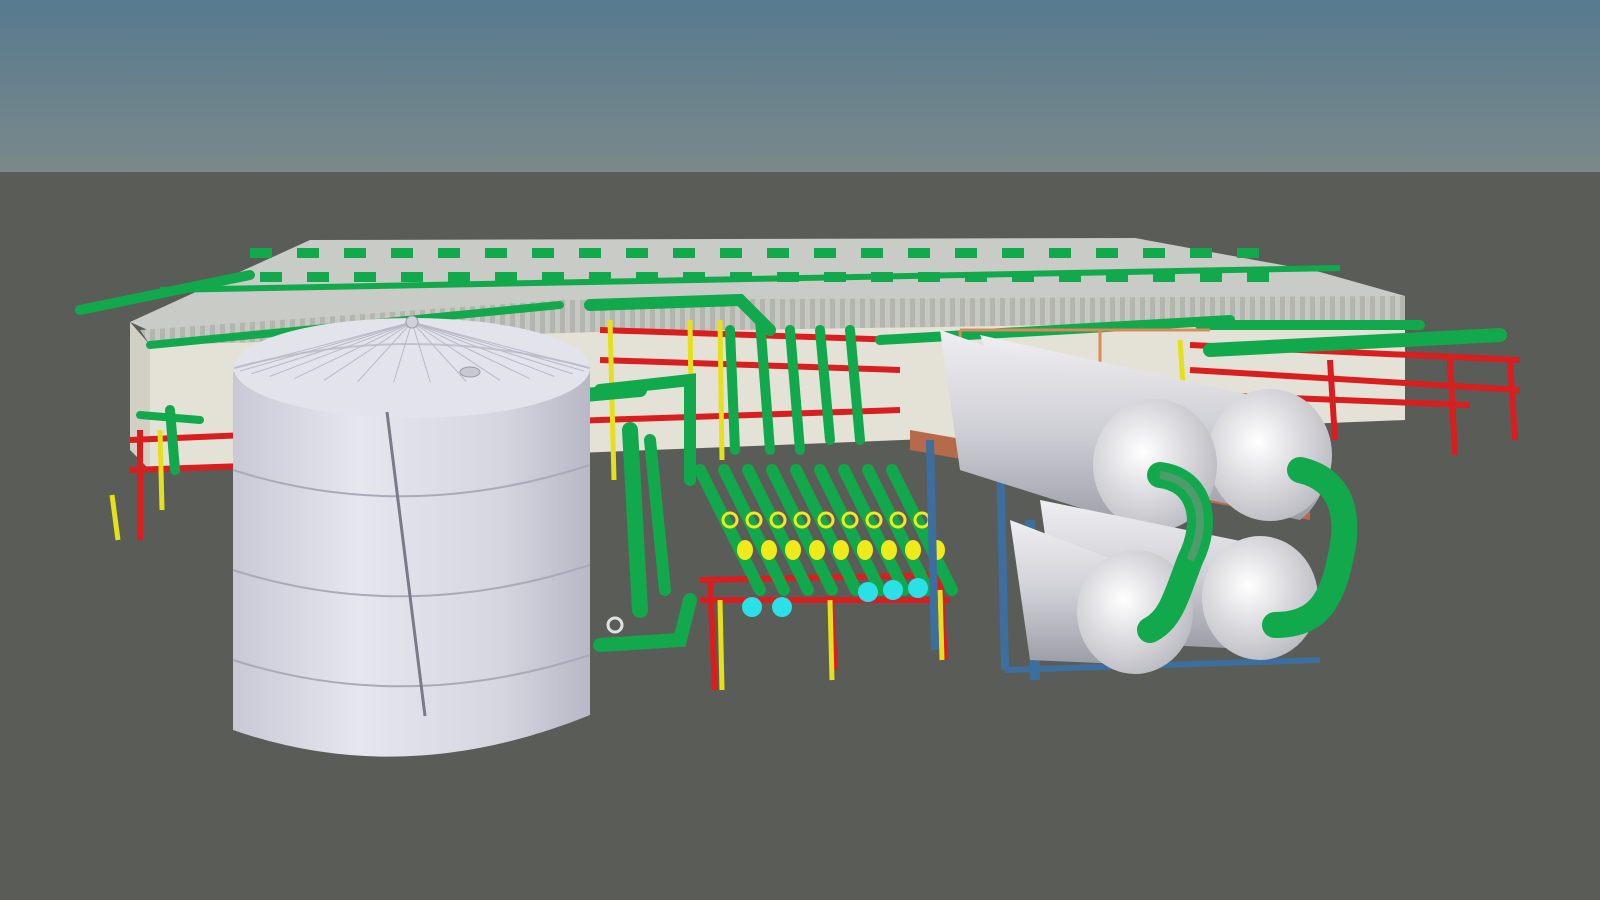 Image resolution: width=1600 pixels, height=900 pixels. I want to click on tank-hatch, so click(470, 372).